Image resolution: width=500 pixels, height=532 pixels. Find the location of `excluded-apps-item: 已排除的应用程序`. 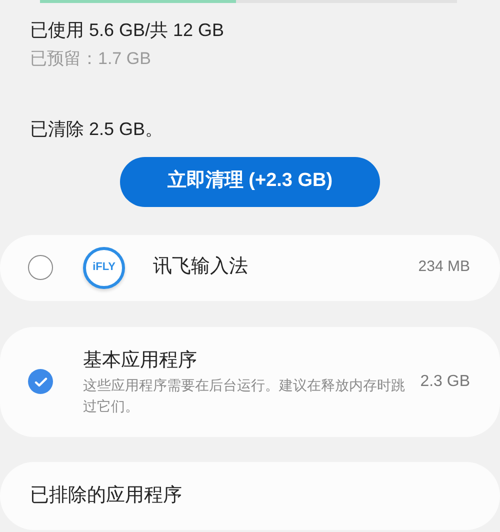

excluded-apps-item: 已排除的应用程序 is located at coordinates (250, 496).